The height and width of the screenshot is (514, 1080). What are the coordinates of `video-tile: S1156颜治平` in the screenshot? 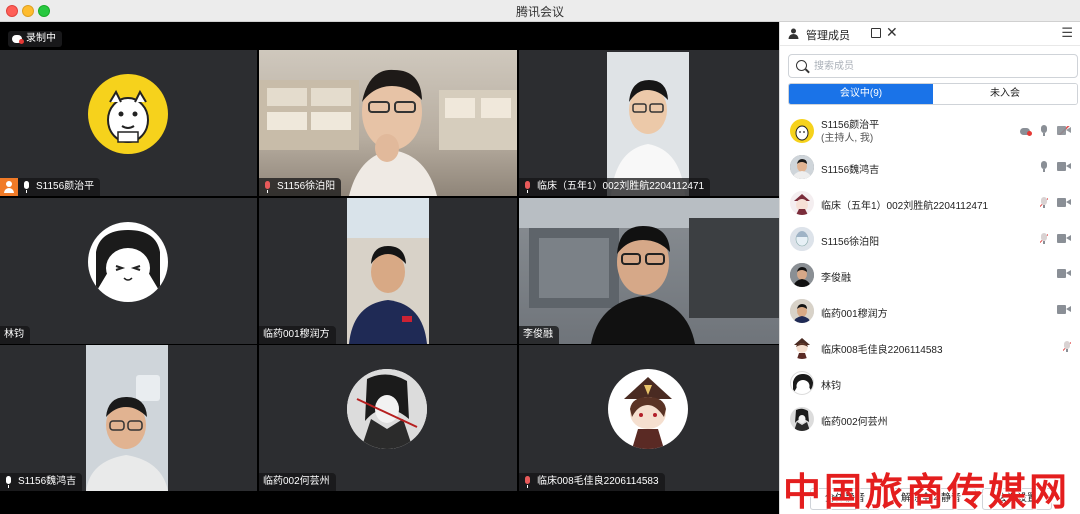 It's located at (128, 123).